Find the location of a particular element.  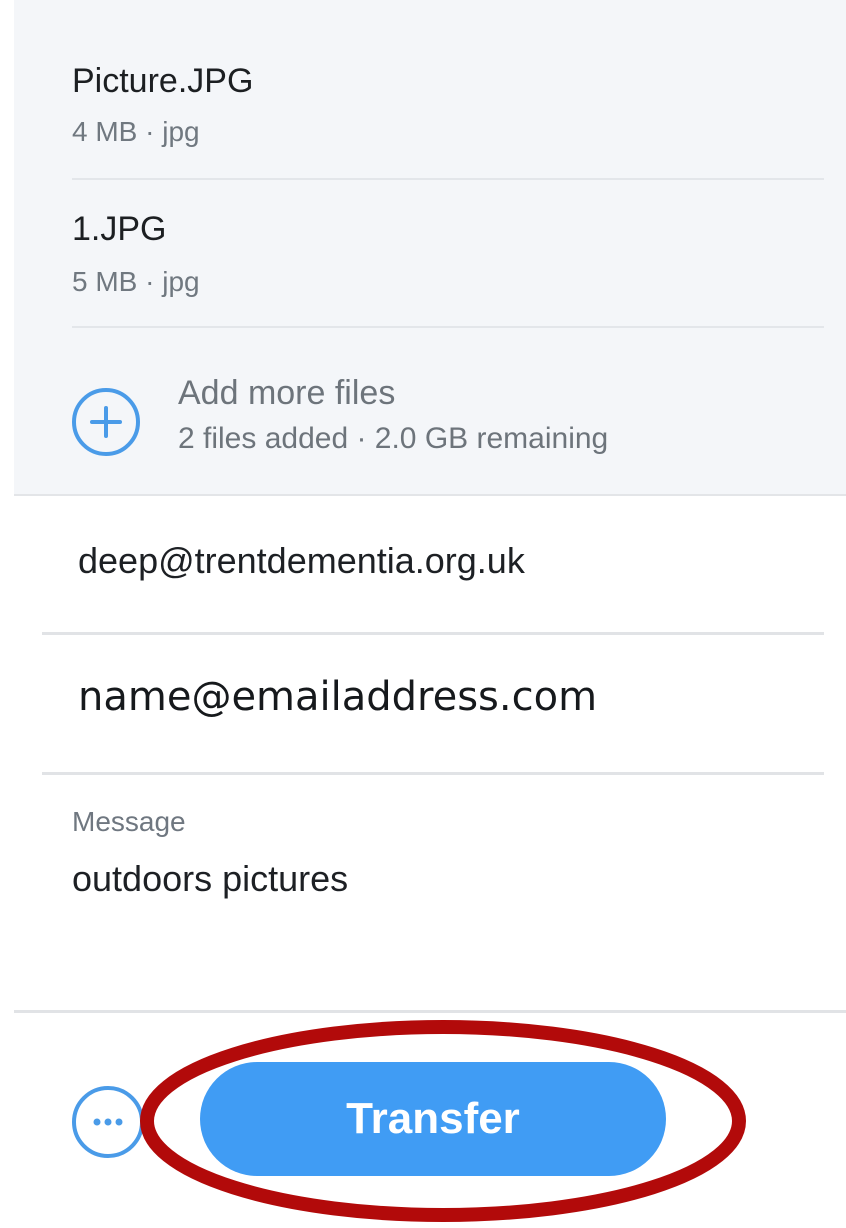

message-label: Message is located at coordinates (129, 821).